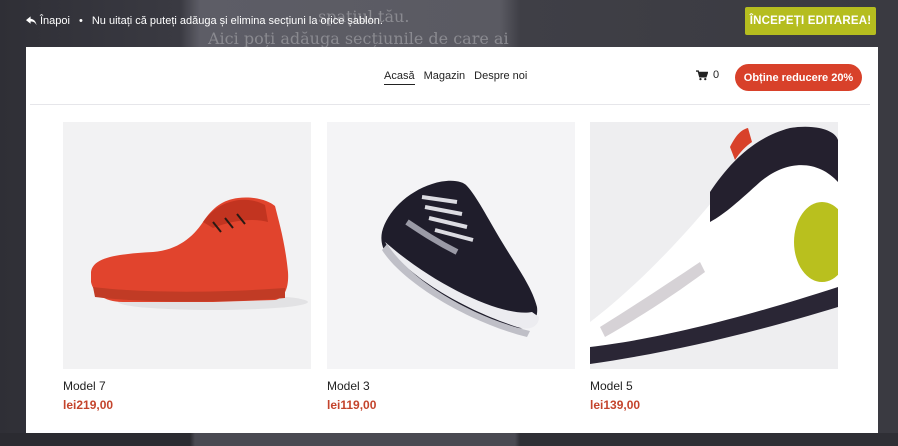 Image resolution: width=898 pixels, height=446 pixels. Describe the element at coordinates (702, 74) in the screenshot. I see `cart-icon` at that location.